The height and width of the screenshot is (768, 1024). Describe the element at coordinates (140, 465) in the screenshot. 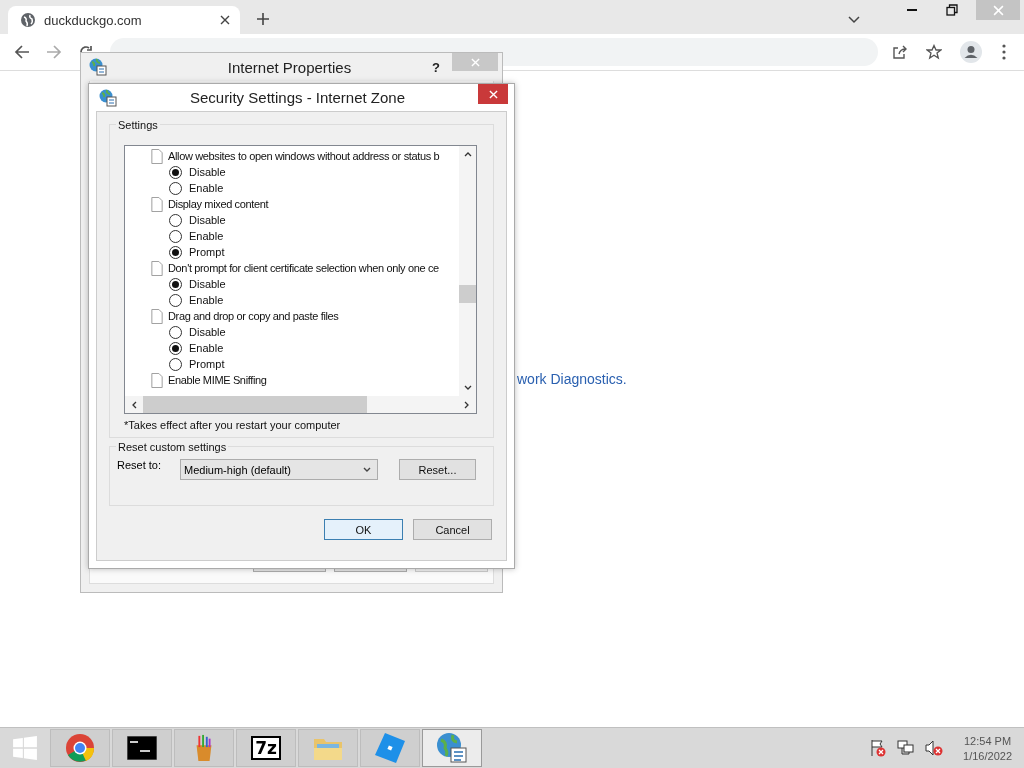

I see `reset-to-label: Reset to:` at that location.